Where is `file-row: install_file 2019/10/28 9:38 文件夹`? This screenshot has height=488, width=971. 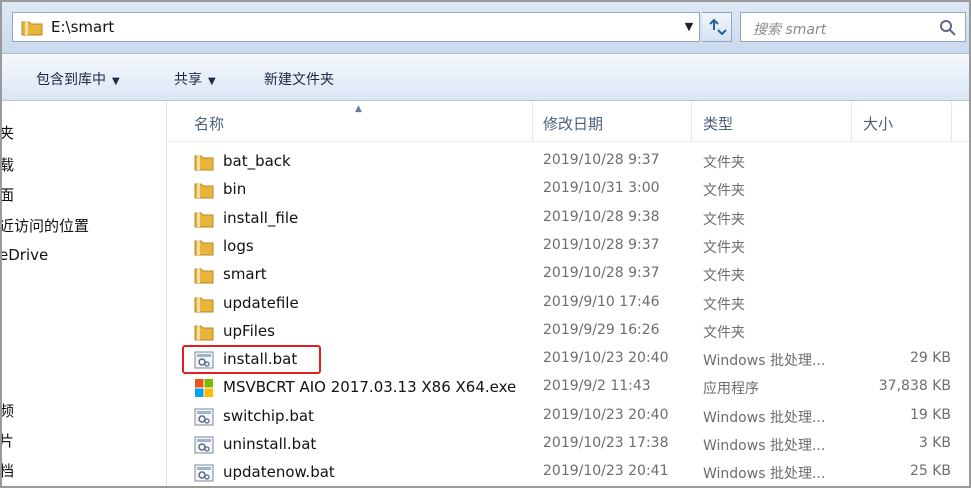 file-row: install_file 2019/10/28 9:38 文件夹 is located at coordinates (568, 219).